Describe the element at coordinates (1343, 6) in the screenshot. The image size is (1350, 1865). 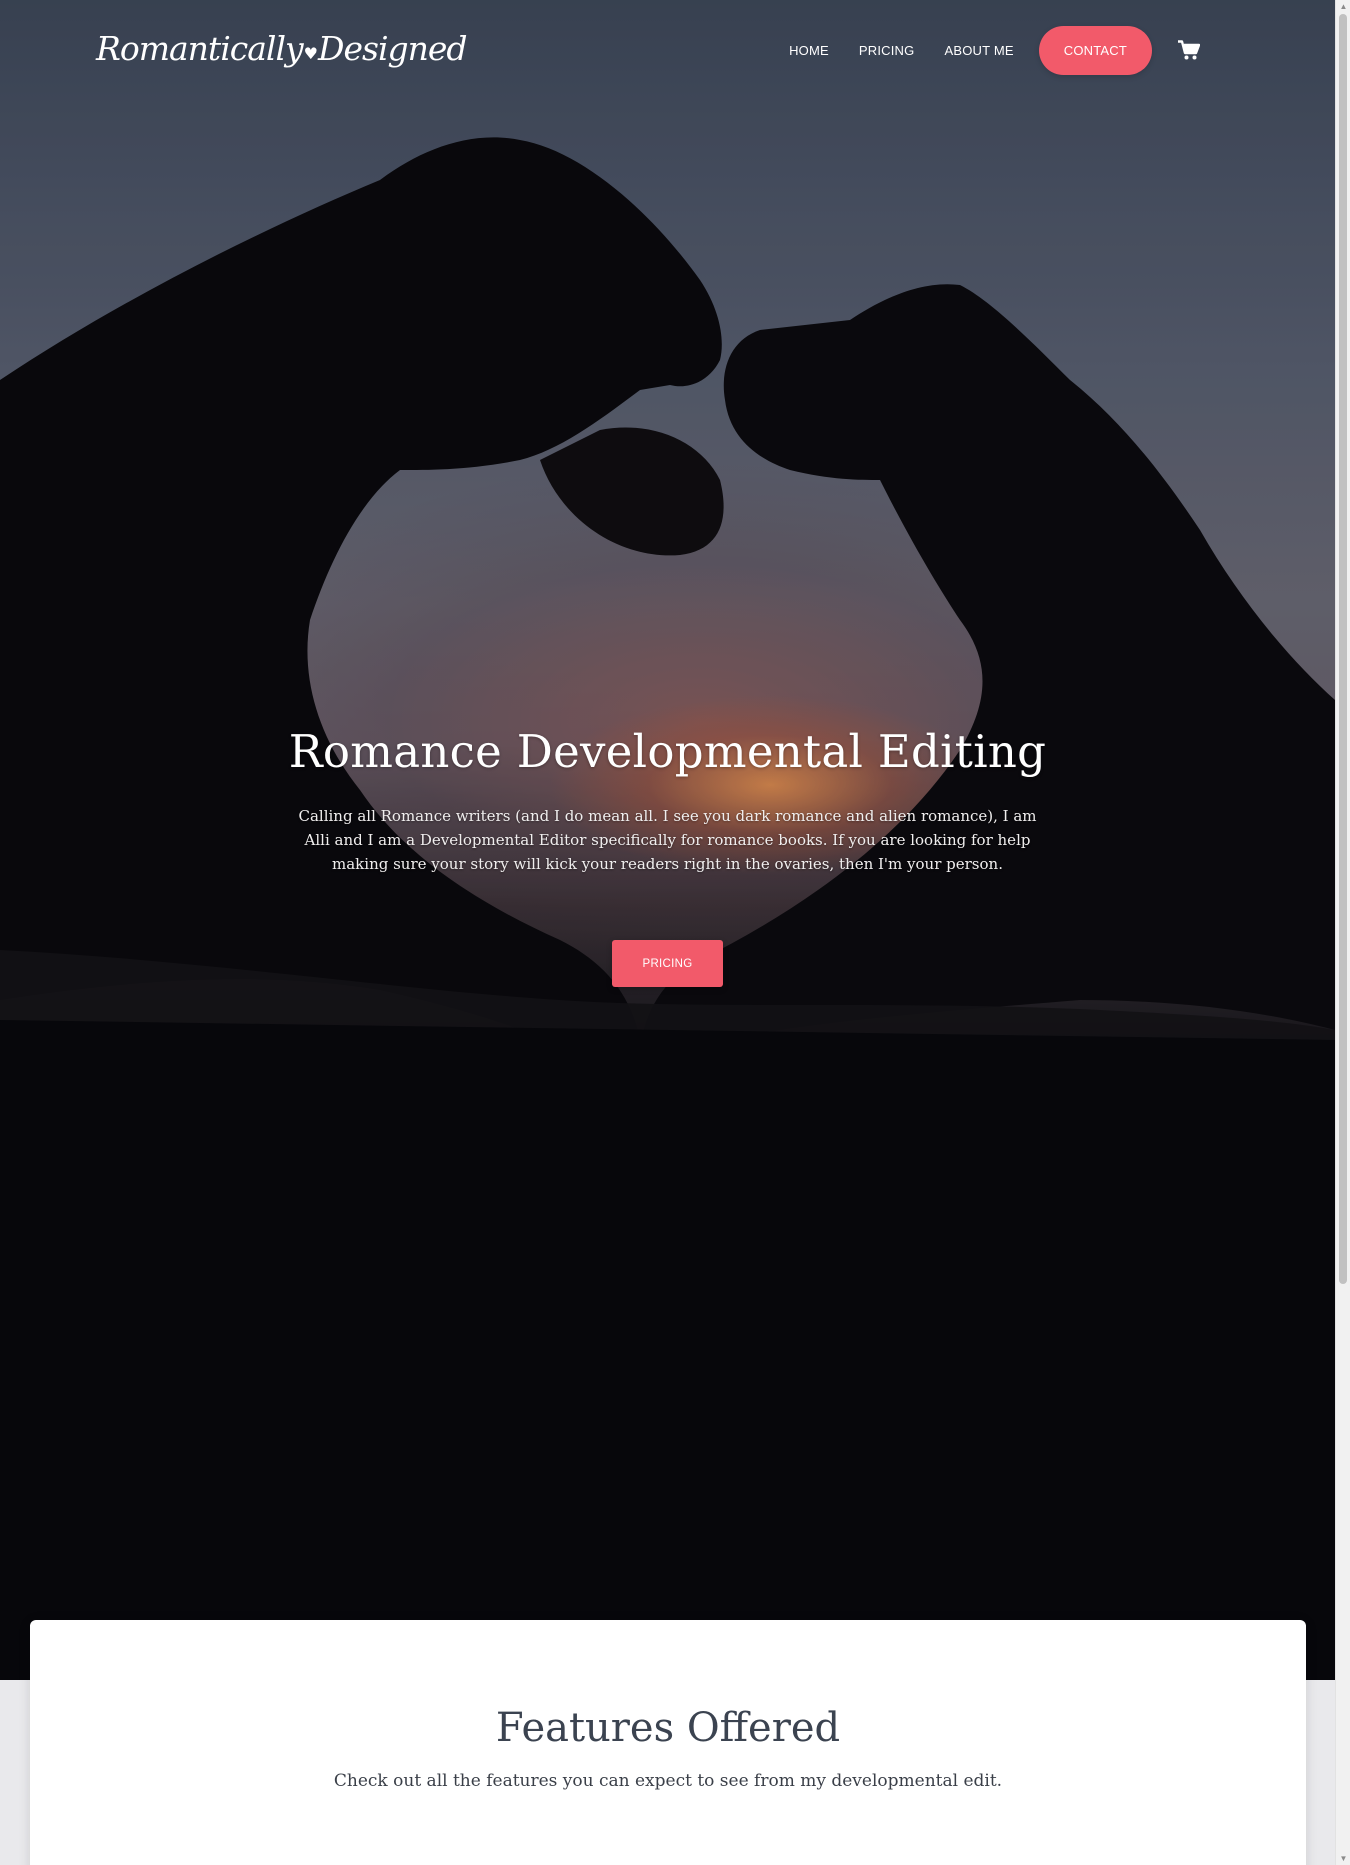
I see `scroll-up-arrow-icon: ▲` at that location.